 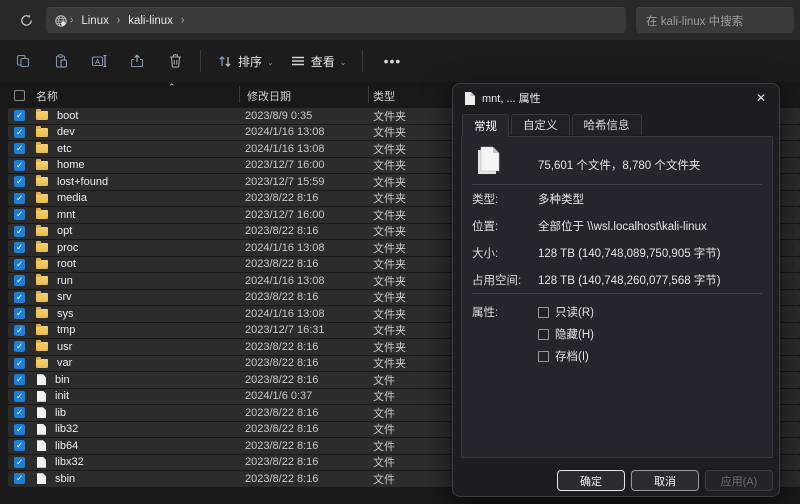 What do you see at coordinates (285, 181) in the screenshot?
I see `file-date: 2023/12/7 15:59` at bounding box center [285, 181].